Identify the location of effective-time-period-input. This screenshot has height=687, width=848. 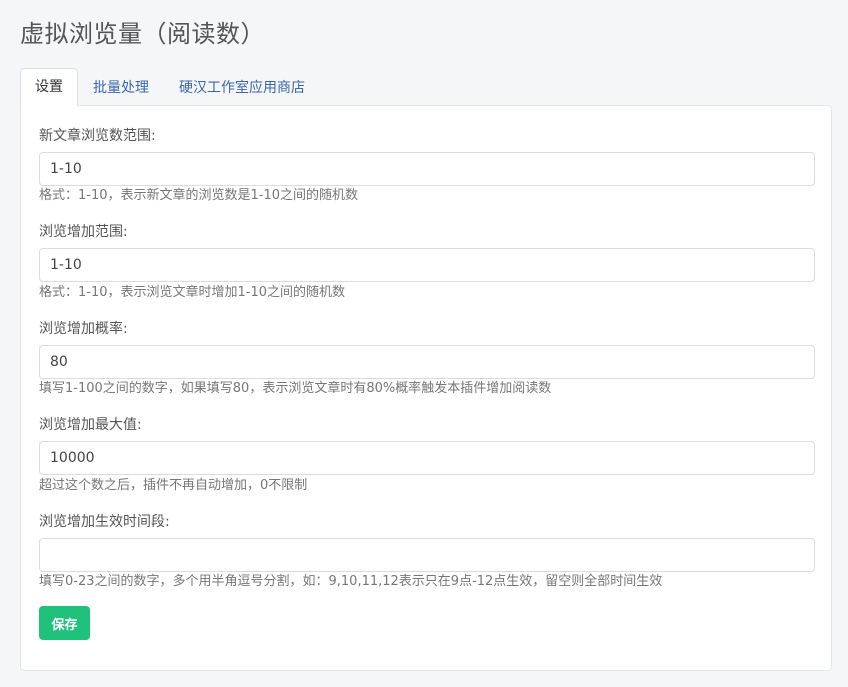
(427, 555).